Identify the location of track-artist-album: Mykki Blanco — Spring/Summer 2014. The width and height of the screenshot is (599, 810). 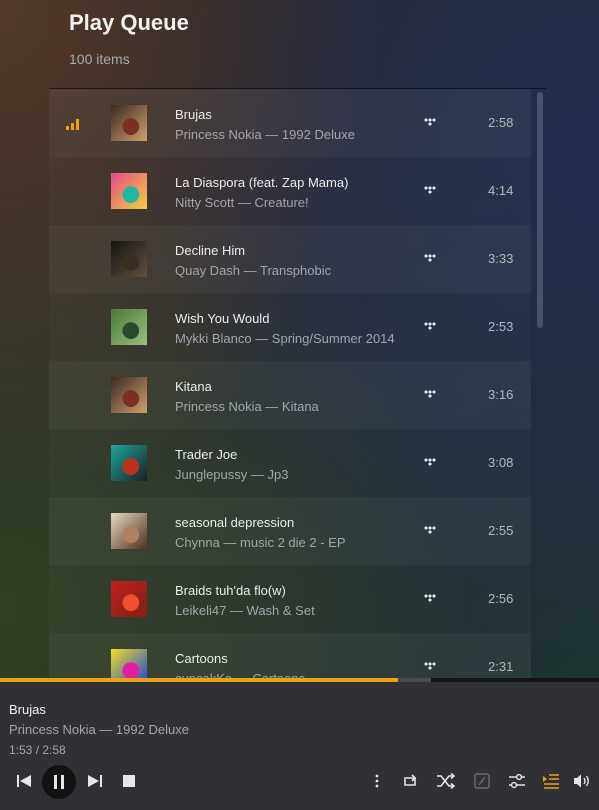
(285, 338).